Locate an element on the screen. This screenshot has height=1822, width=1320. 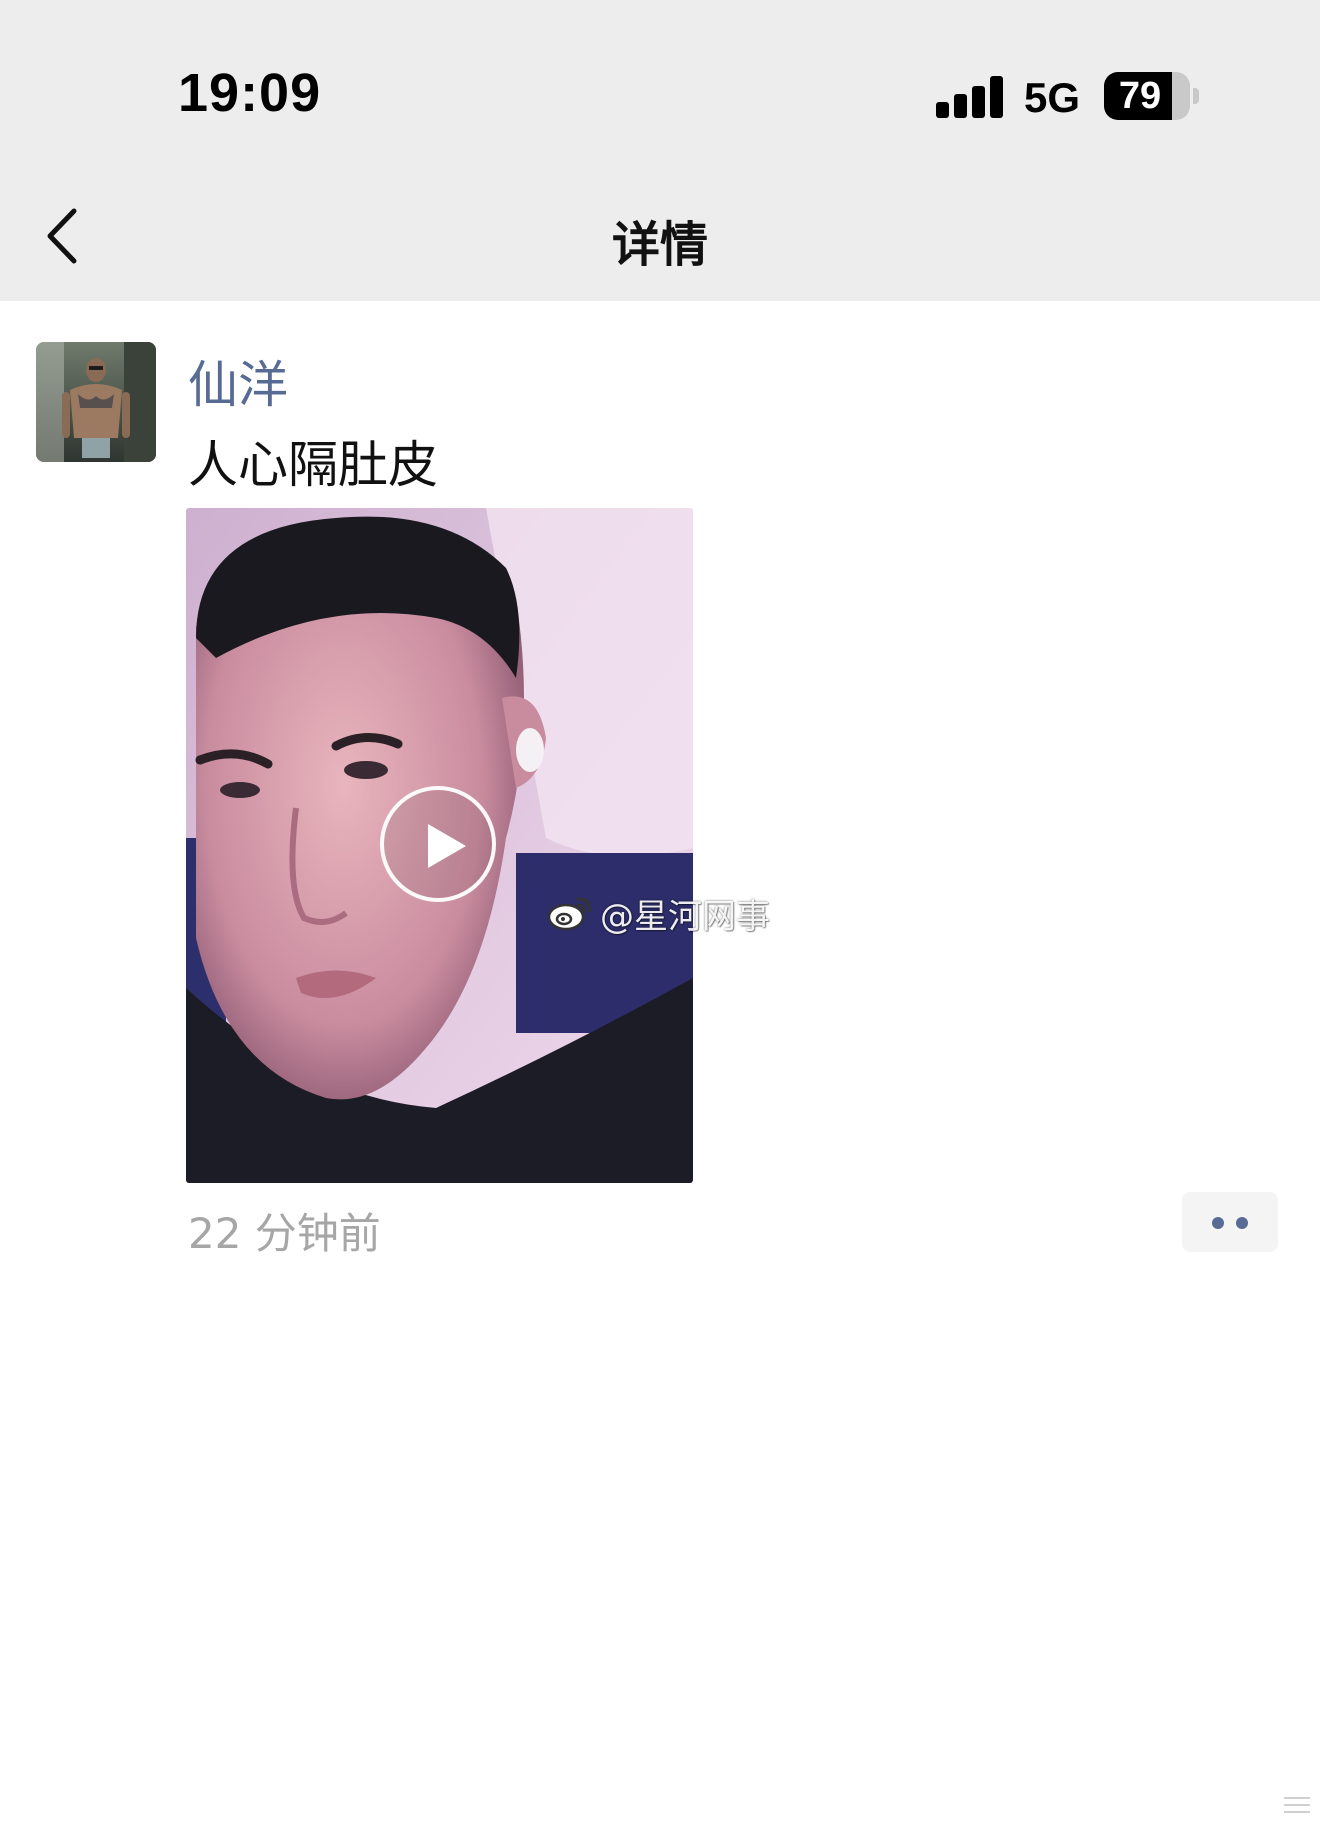
play-button is located at coordinates (438, 844).